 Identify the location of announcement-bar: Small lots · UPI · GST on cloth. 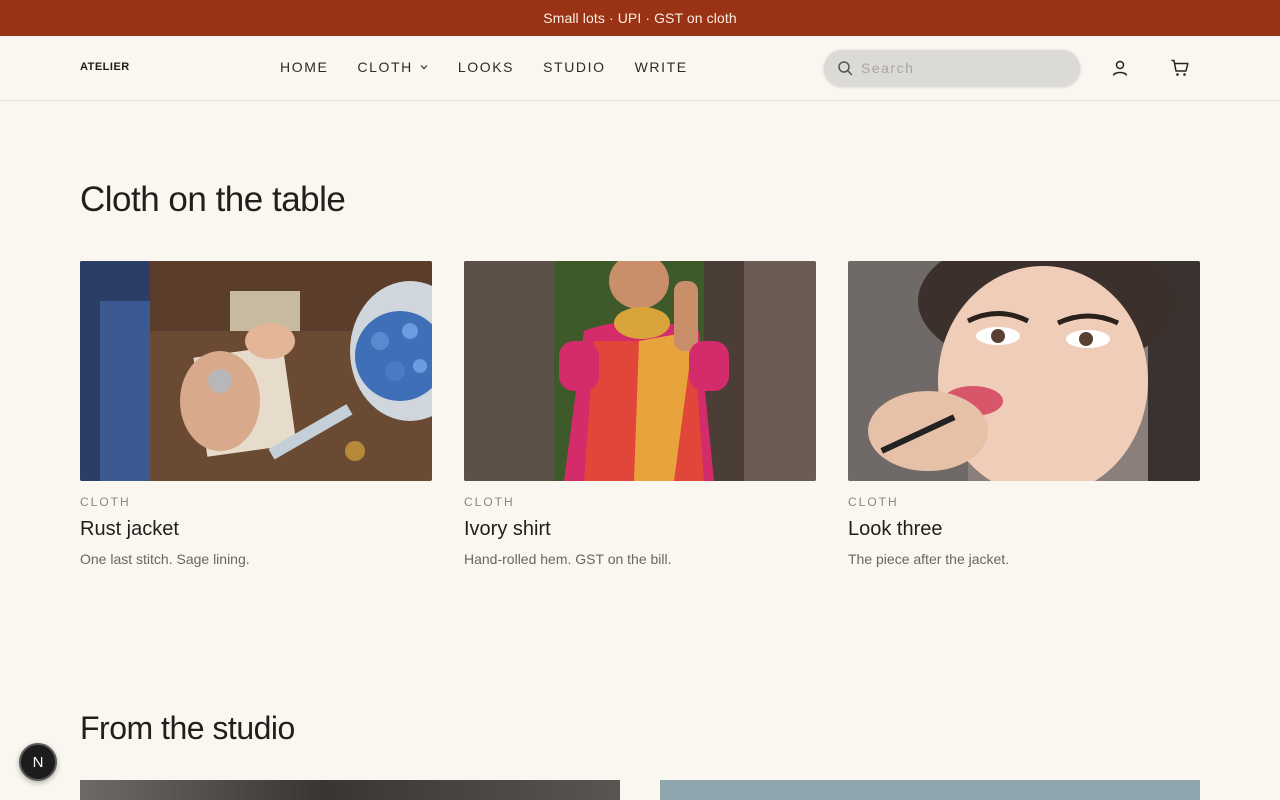
(640, 18).